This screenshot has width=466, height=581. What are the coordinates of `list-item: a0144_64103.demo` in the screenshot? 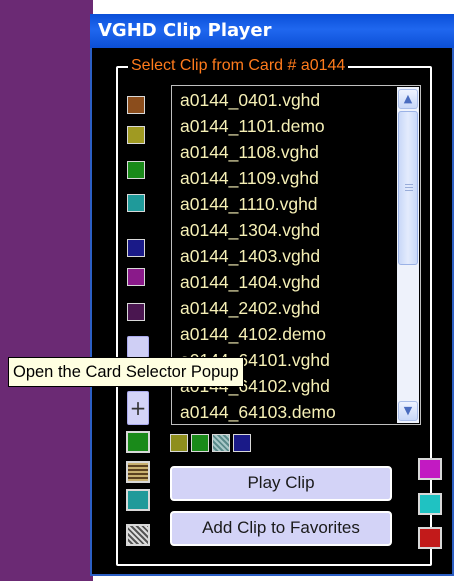 It's located at (258, 412).